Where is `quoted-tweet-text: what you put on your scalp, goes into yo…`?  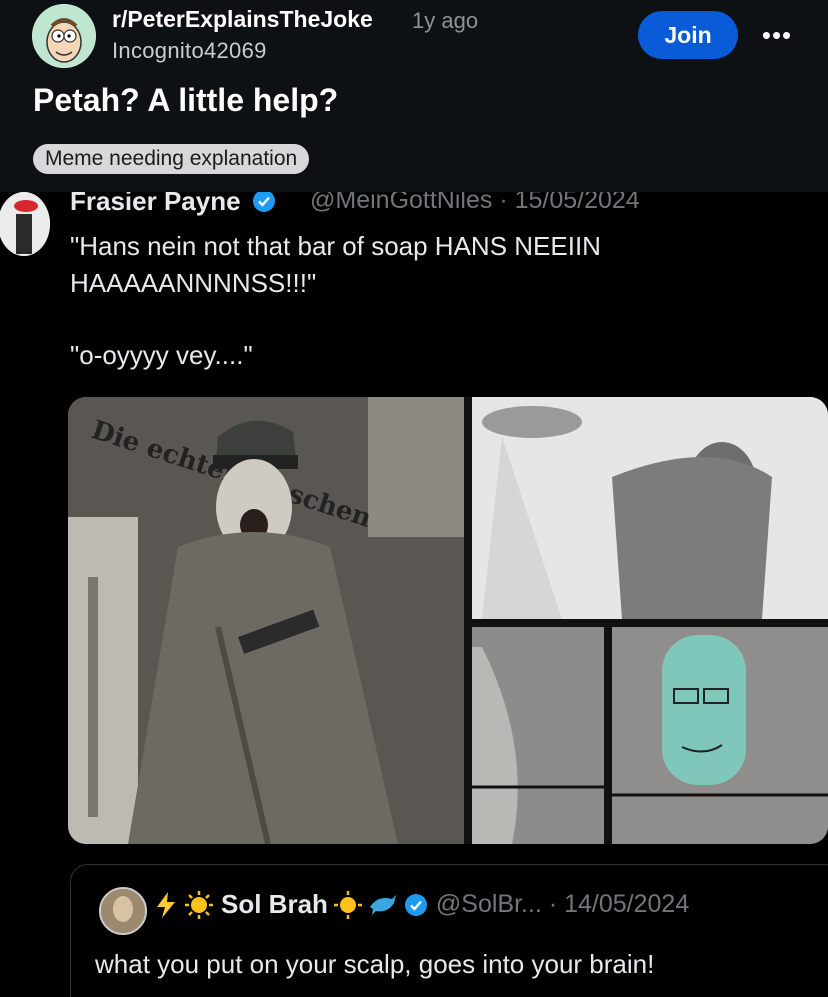 quoted-tweet-text: what you put on your scalp, goes into yo… is located at coordinates (375, 964).